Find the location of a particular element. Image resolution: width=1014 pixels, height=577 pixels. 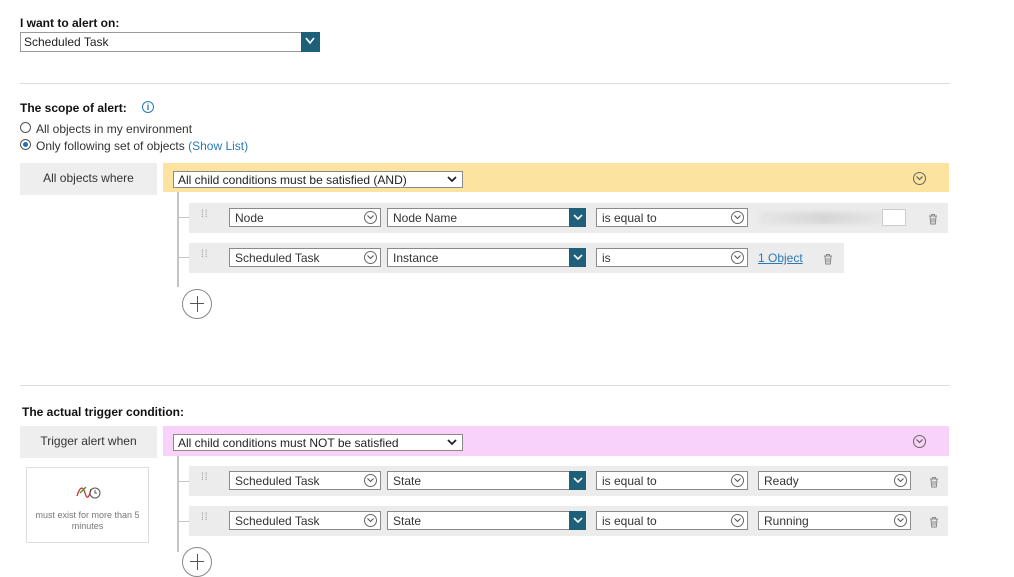

alert-object-type-select: Scheduled Task is located at coordinates (170, 42).